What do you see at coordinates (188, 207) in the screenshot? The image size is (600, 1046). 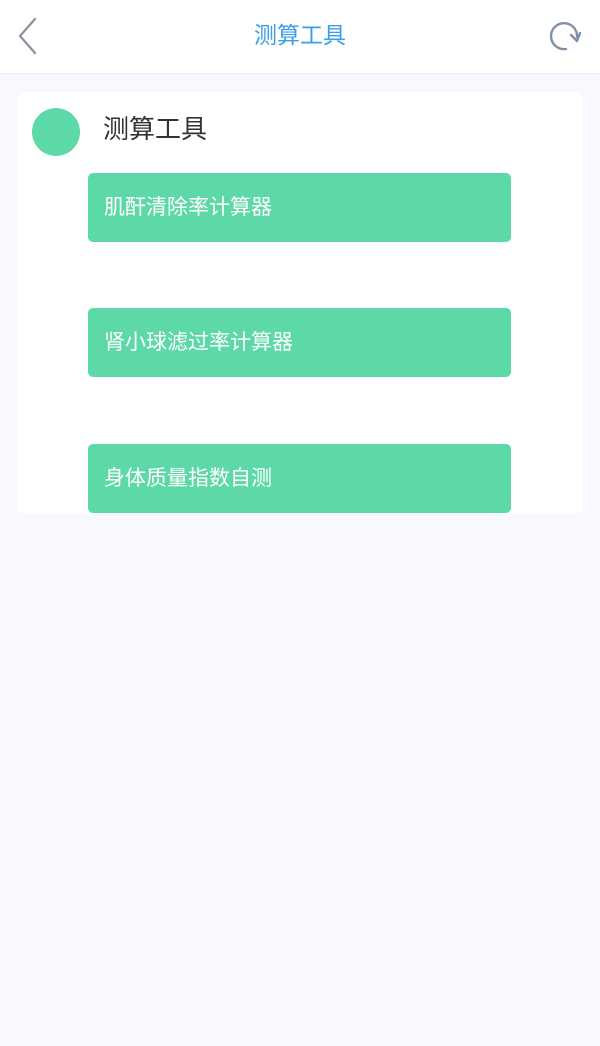 I see `tool-button-label: 肌酐清除率计算器` at bounding box center [188, 207].